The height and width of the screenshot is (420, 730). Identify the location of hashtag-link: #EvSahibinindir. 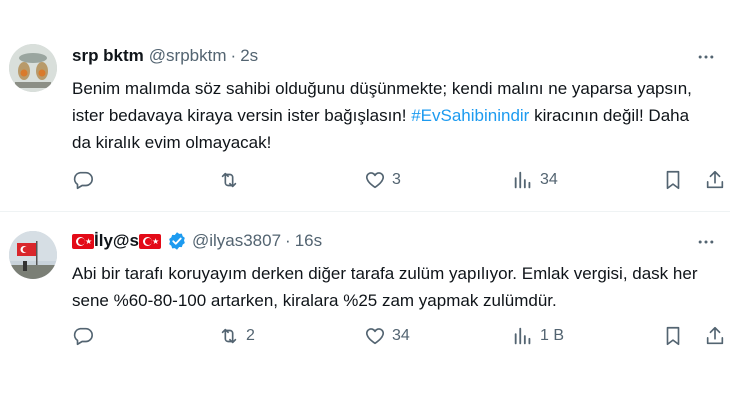
(470, 115).